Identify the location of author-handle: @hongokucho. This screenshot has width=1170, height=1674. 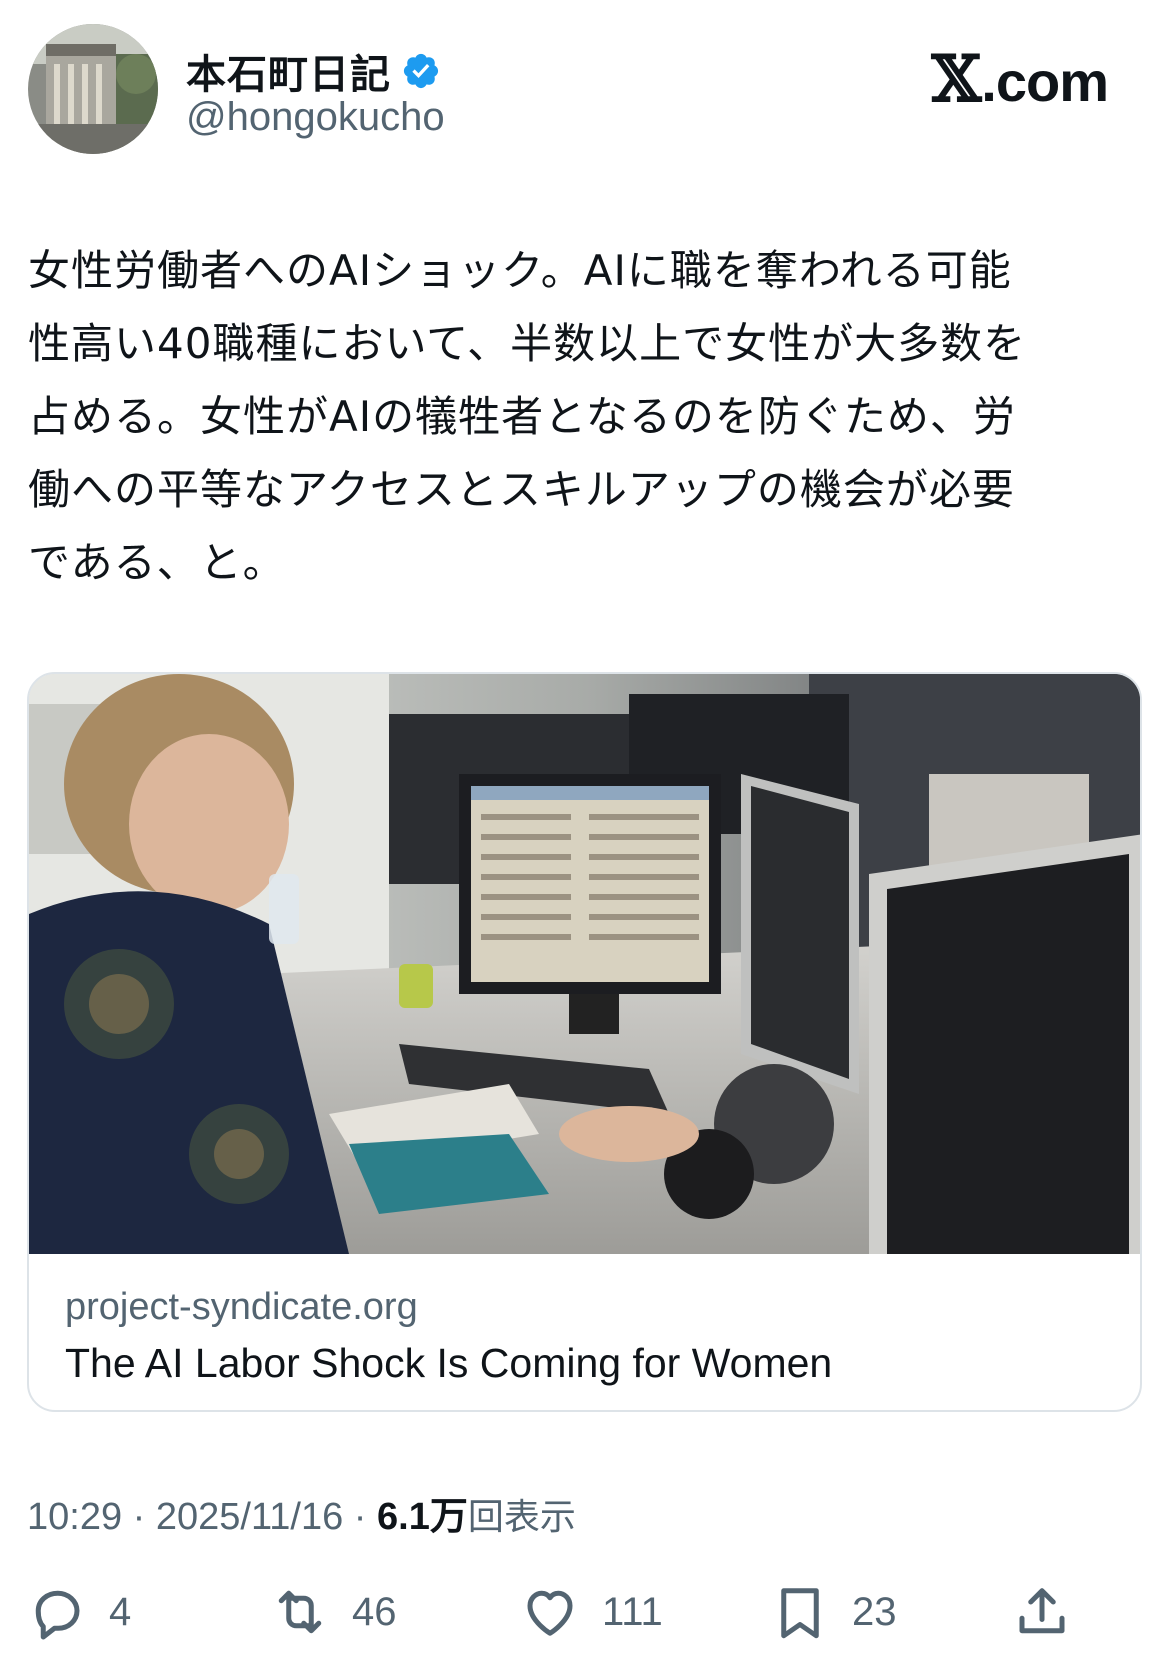
(315, 117).